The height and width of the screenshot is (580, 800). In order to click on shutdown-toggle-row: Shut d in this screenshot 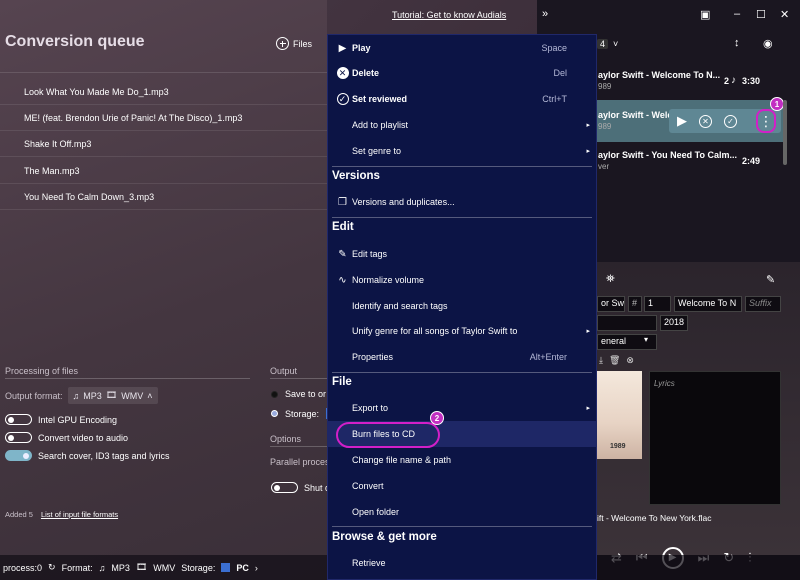, I will do `click(300, 487)`.